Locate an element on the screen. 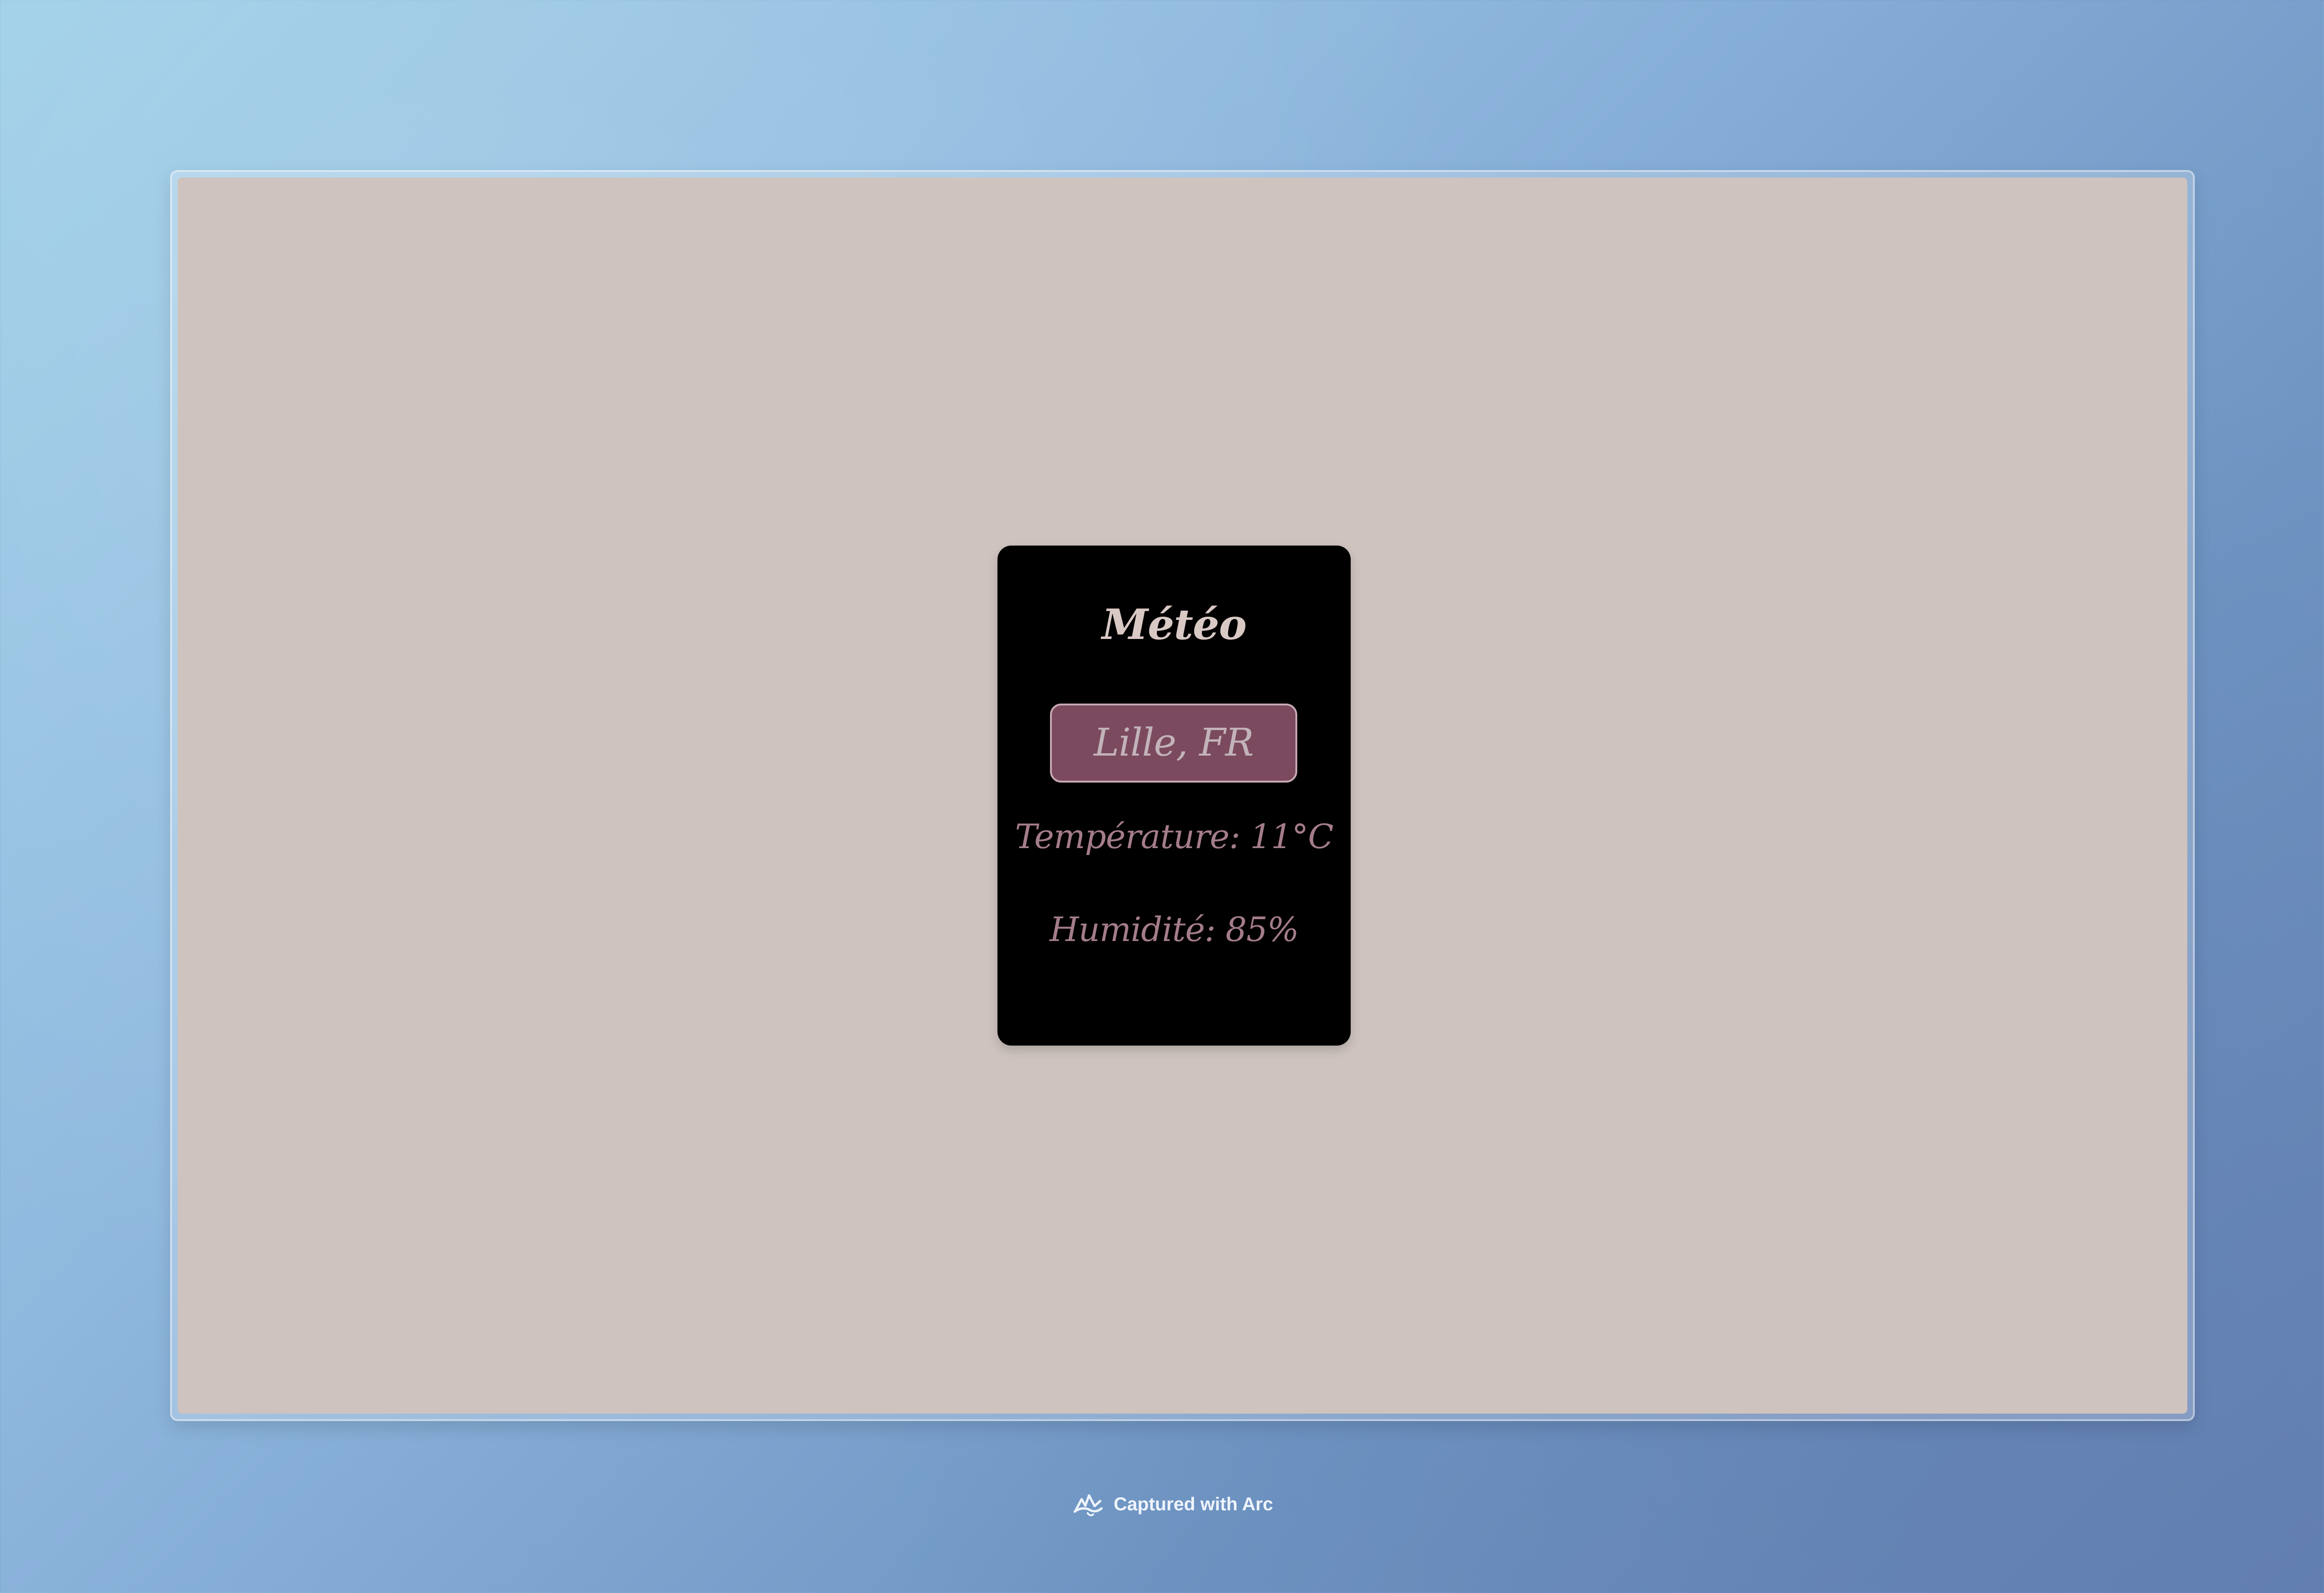 This screenshot has width=2324, height=1593. arc-logo-icon is located at coordinates (1088, 1504).